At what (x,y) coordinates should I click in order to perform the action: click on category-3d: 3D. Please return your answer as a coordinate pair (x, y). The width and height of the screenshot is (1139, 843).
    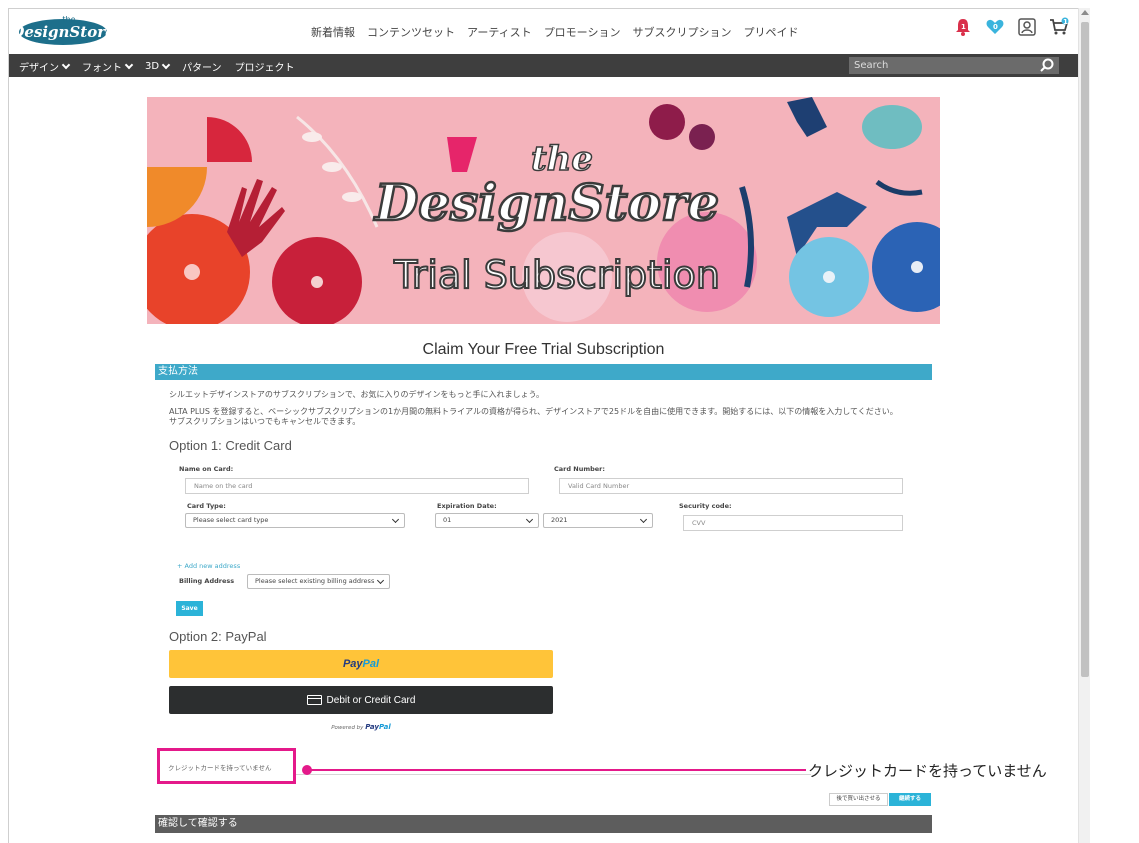
    Looking at the image, I should click on (158, 66).